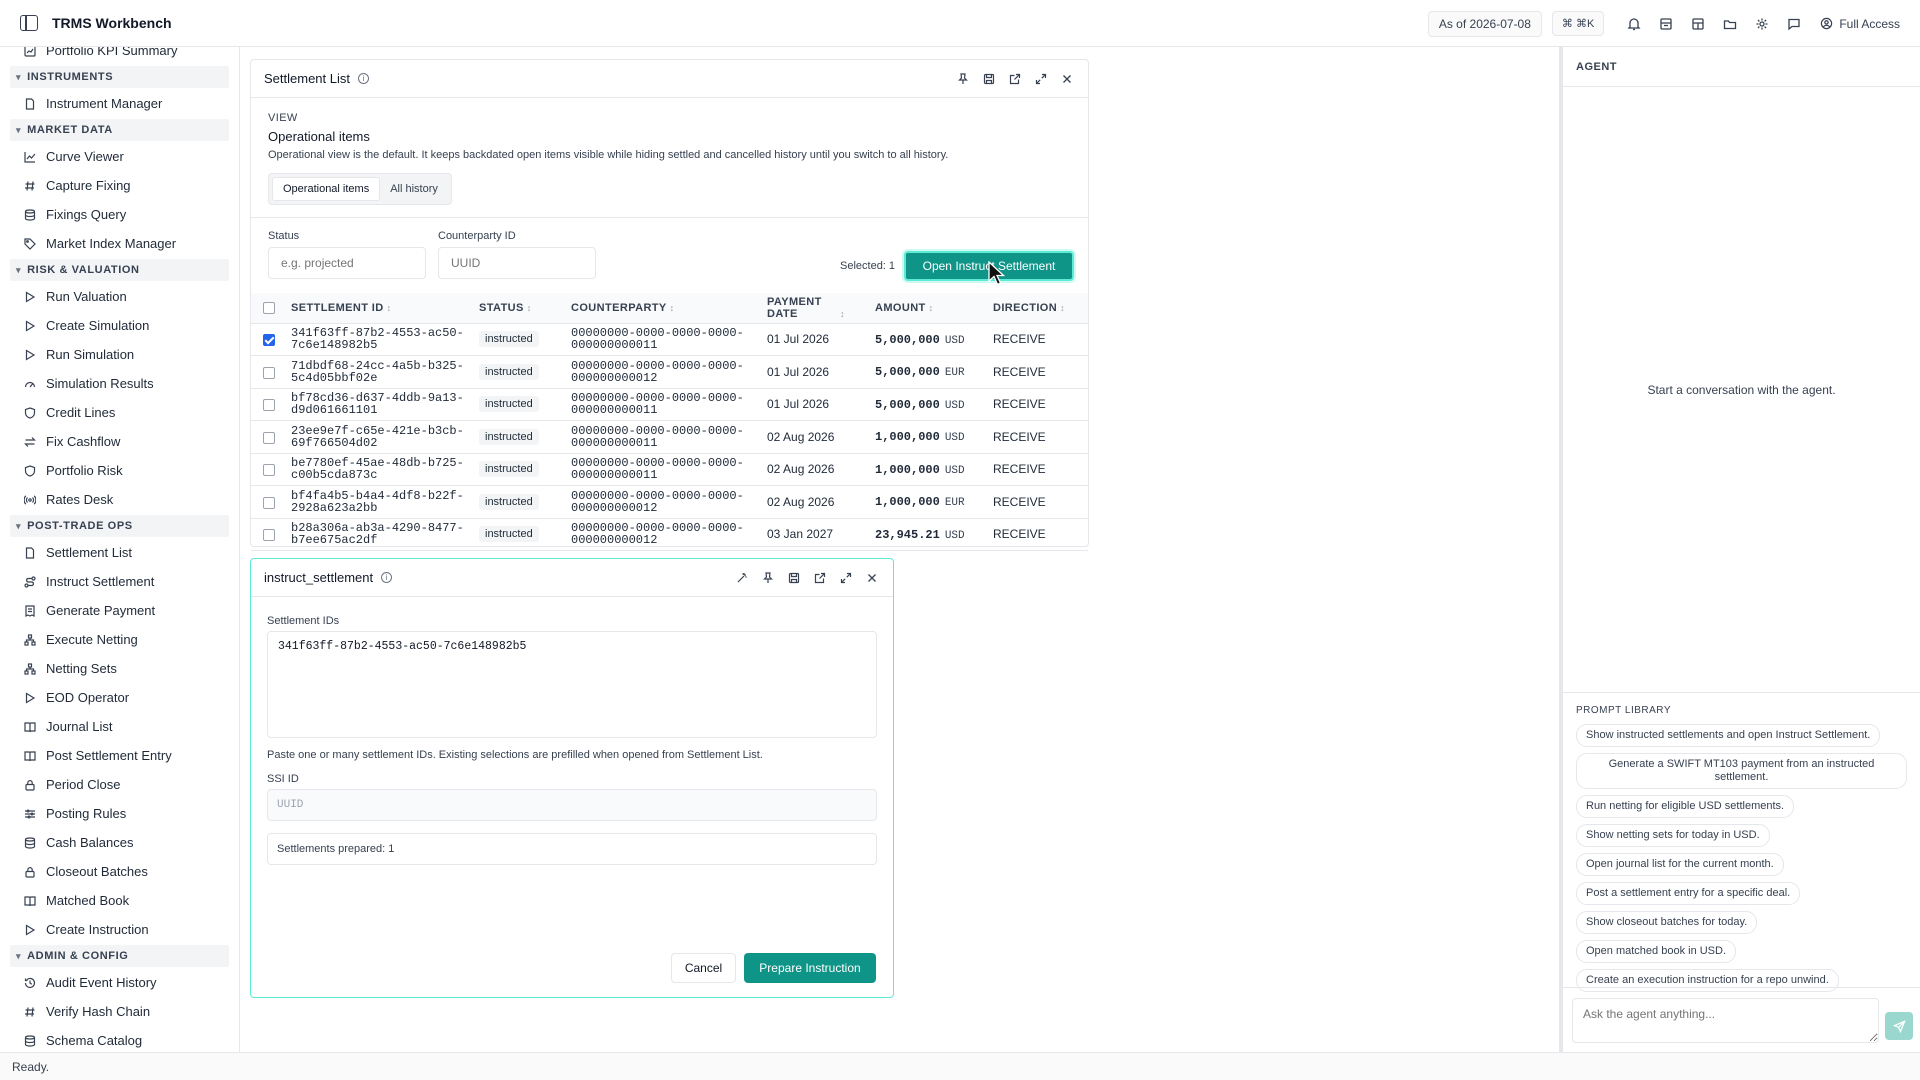 The width and height of the screenshot is (1920, 1080). I want to click on command-shortcut: ⌘ ⌘K, so click(1578, 23).